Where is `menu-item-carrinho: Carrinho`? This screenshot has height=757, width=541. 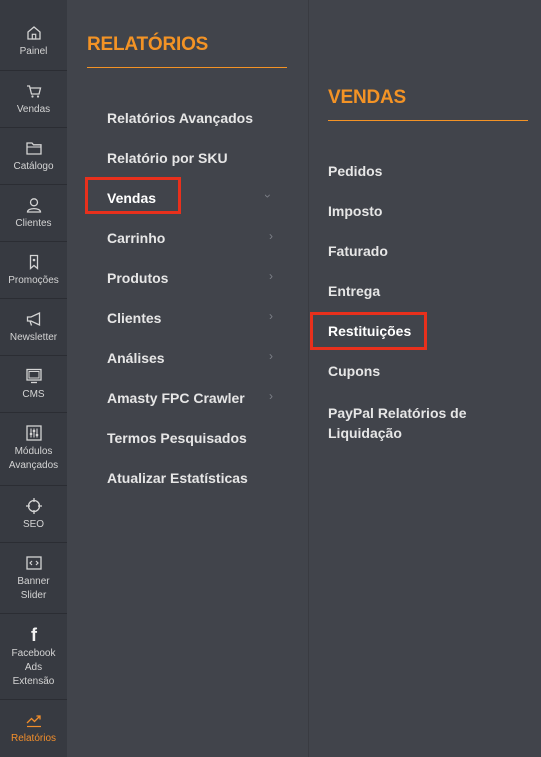 menu-item-carrinho: Carrinho is located at coordinates (136, 238).